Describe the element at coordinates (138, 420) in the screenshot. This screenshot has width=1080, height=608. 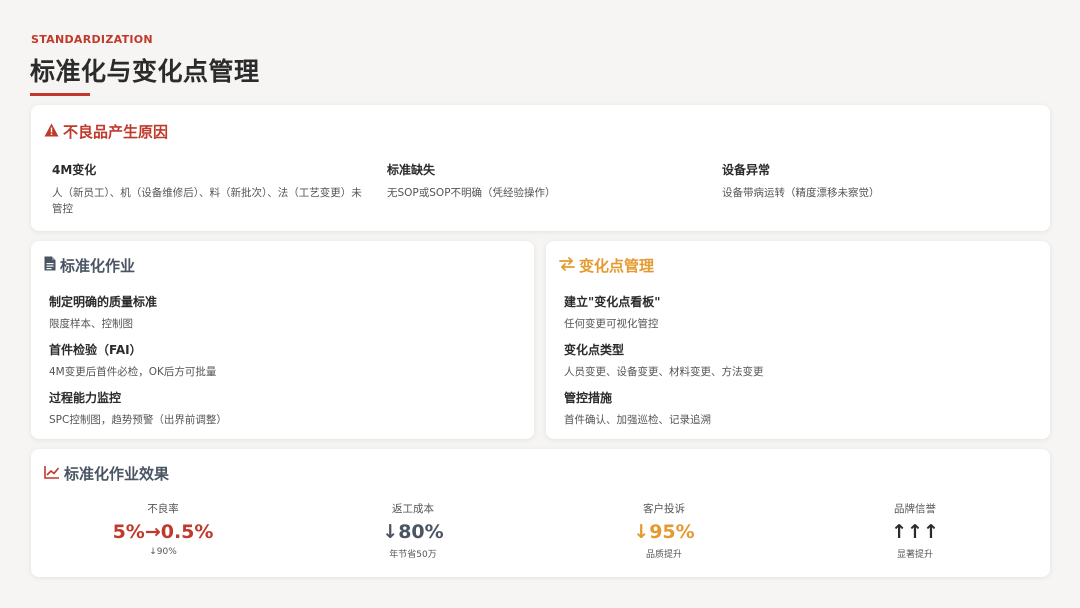
I see `item-desc: SPC控制图，趋势预警（出界前调整）` at that location.